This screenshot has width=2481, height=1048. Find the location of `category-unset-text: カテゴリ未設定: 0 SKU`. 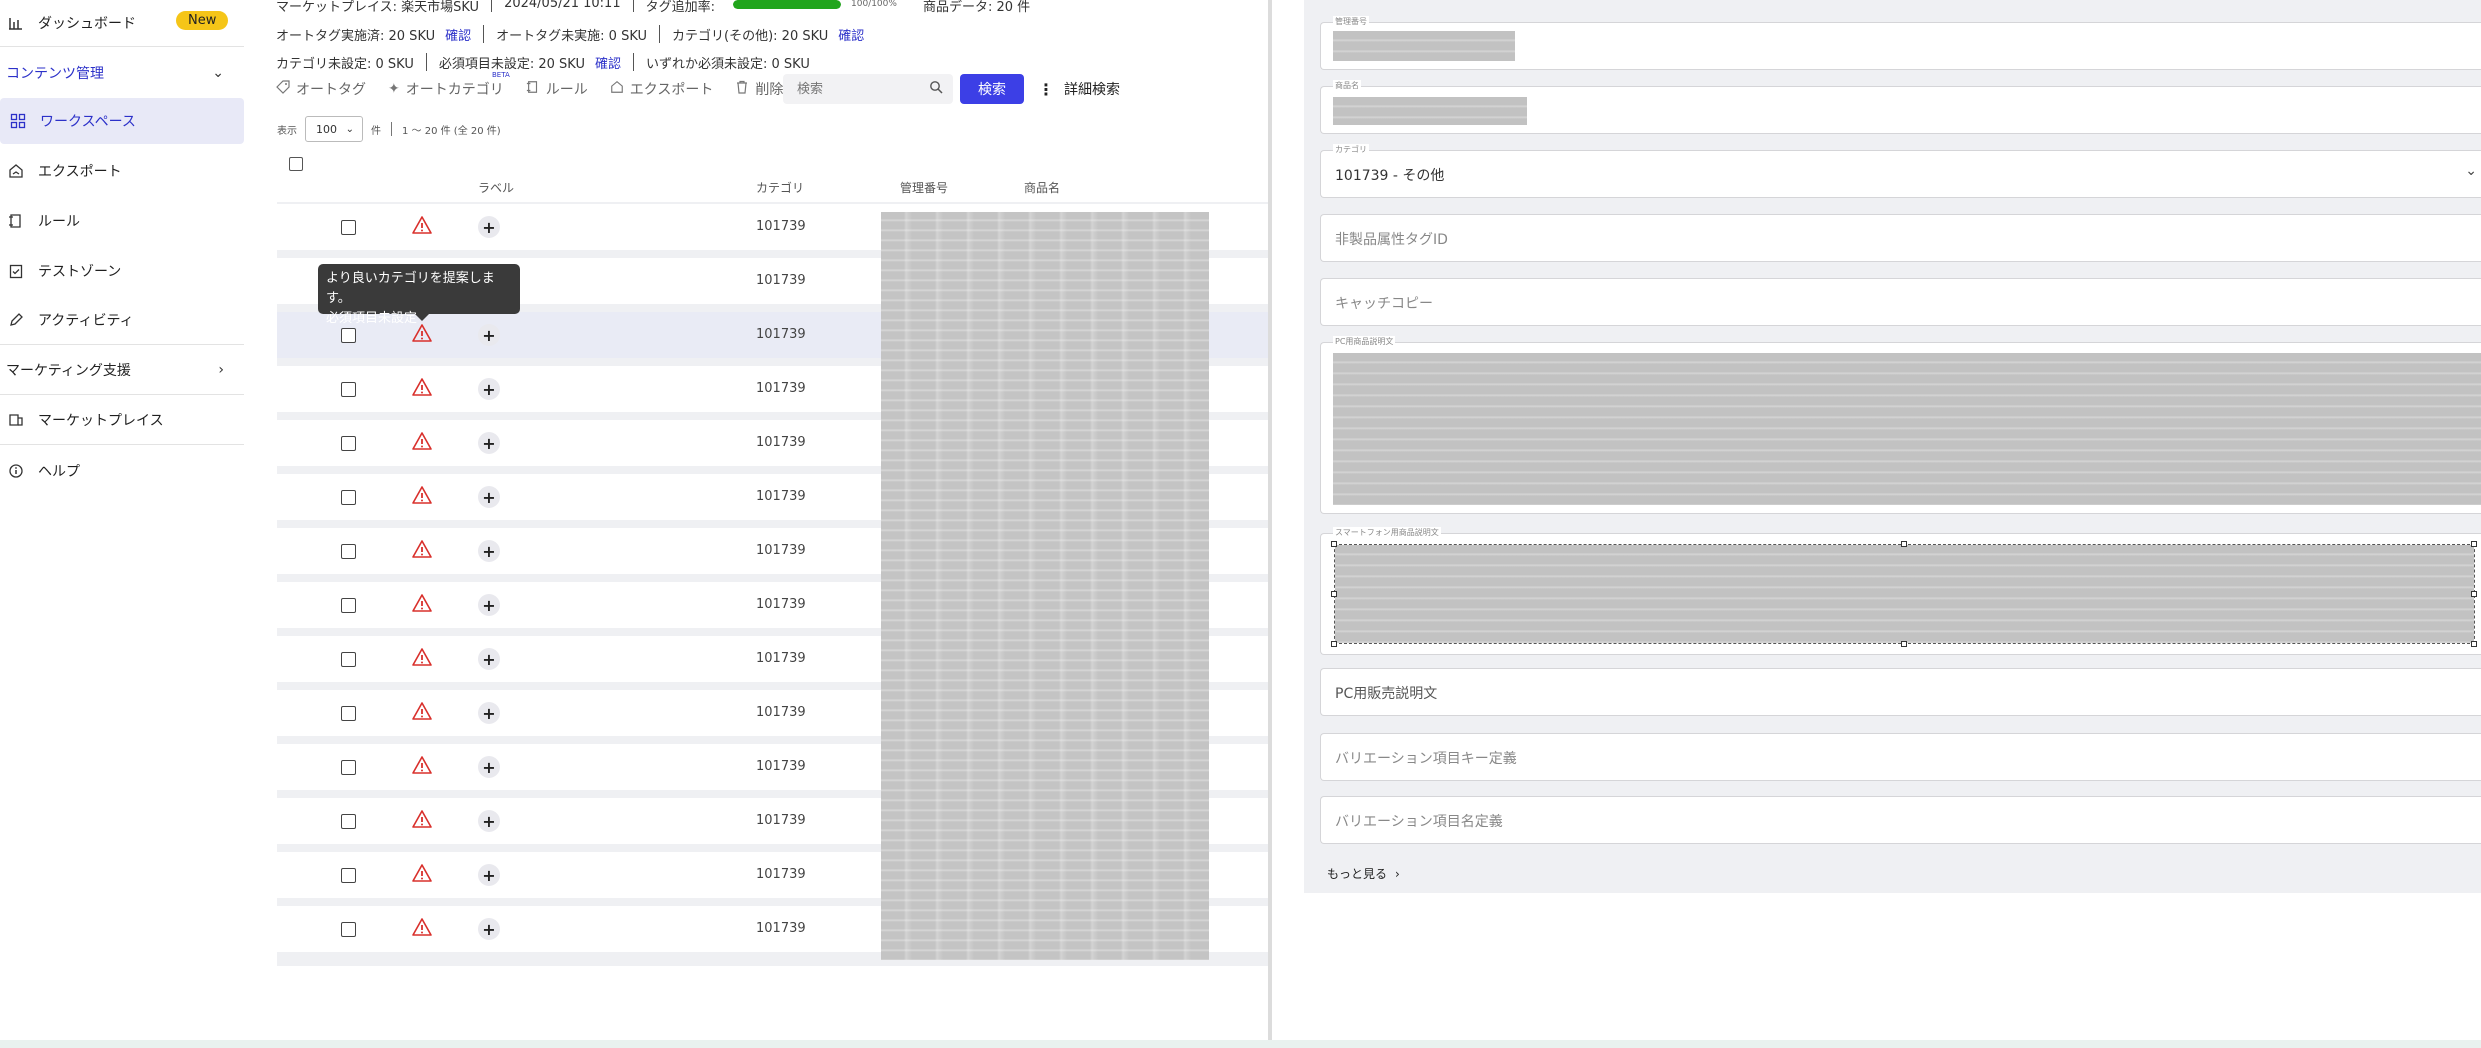

category-unset-text: カテゴリ未設定: 0 SKU is located at coordinates (345, 64).